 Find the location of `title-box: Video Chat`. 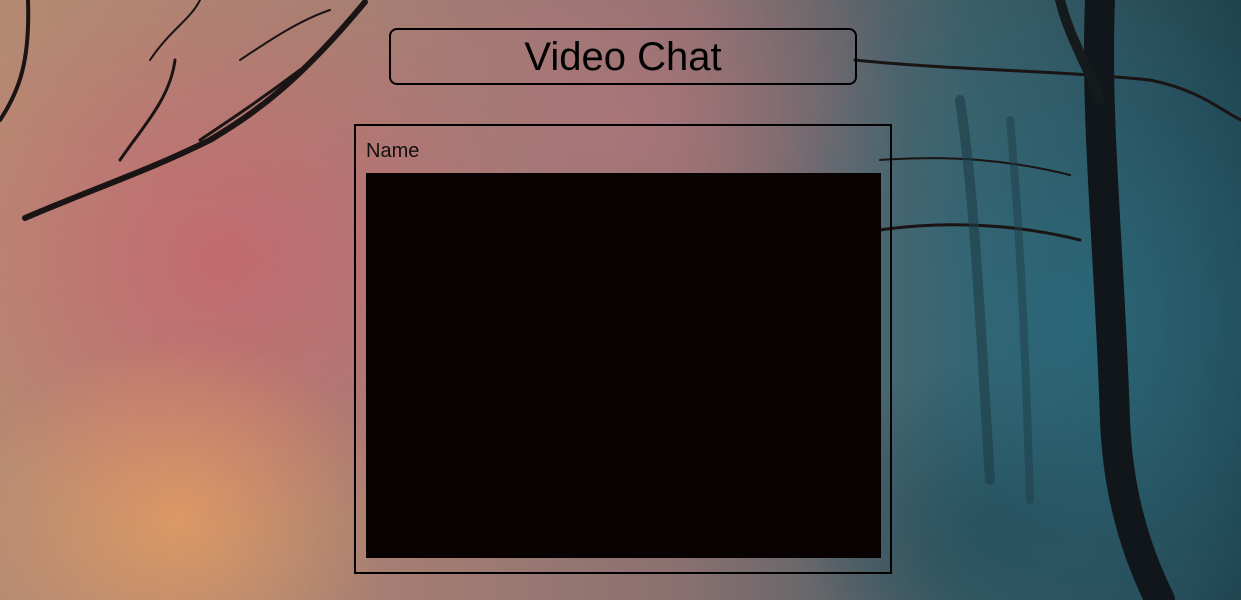

title-box: Video Chat is located at coordinates (623, 56).